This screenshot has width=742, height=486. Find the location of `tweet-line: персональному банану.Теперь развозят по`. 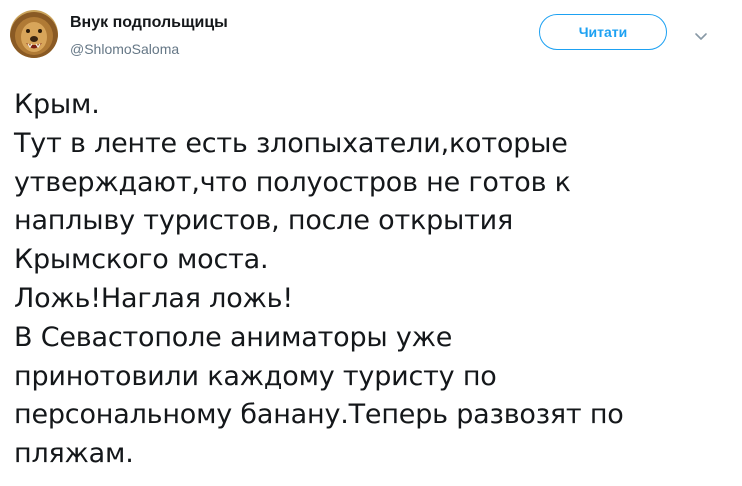

tweet-line: персональному банану.Теперь развозят по is located at coordinates (319, 415).